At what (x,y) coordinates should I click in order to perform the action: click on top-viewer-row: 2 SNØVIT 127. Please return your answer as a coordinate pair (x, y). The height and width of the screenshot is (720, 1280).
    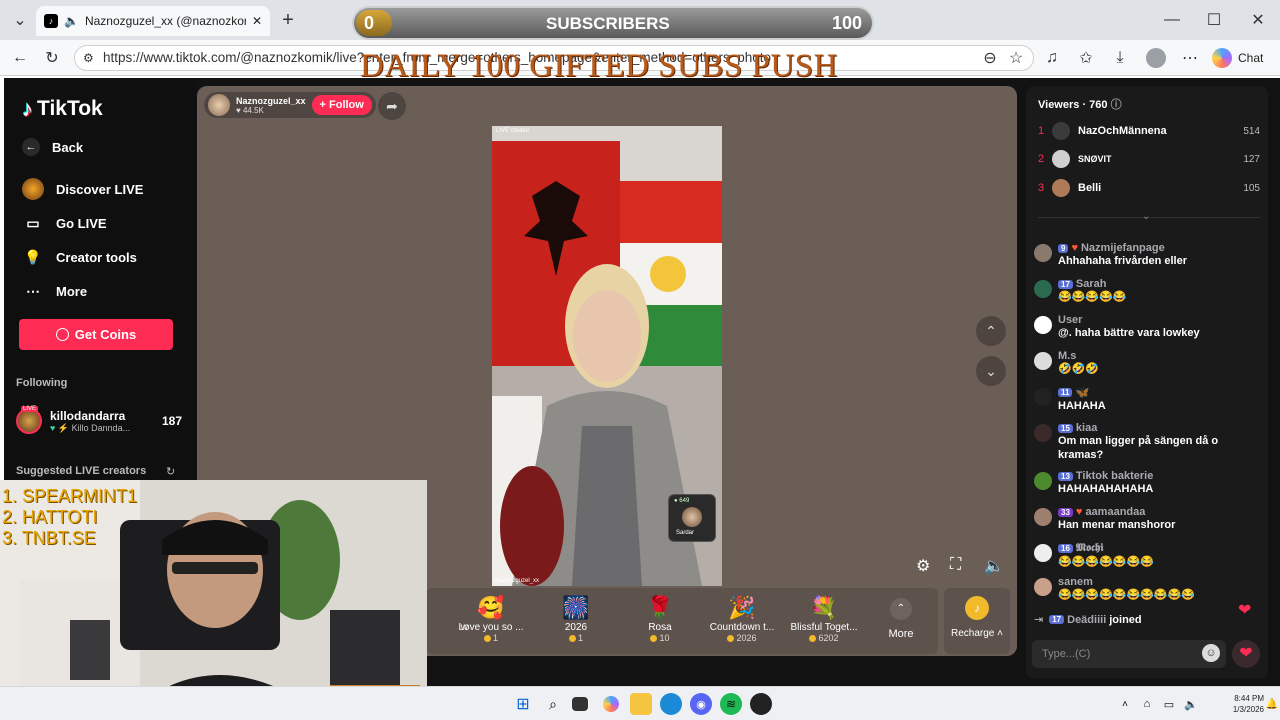
    Looking at the image, I should click on (1149, 159).